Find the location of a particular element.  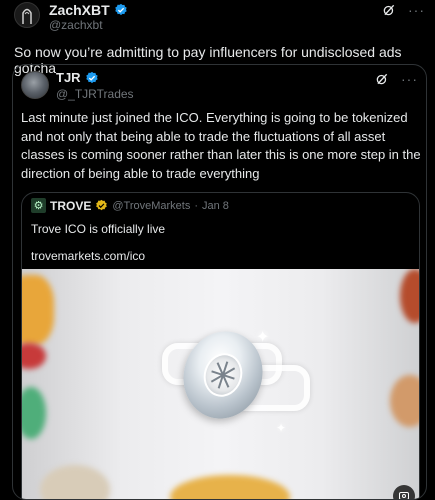

blurred-object-right-top is located at coordinates (409, 296).